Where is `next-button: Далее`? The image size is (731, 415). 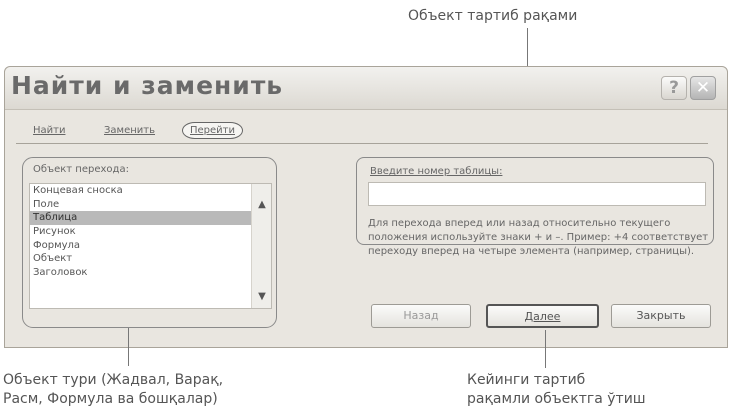
next-button: Далее is located at coordinates (542, 316).